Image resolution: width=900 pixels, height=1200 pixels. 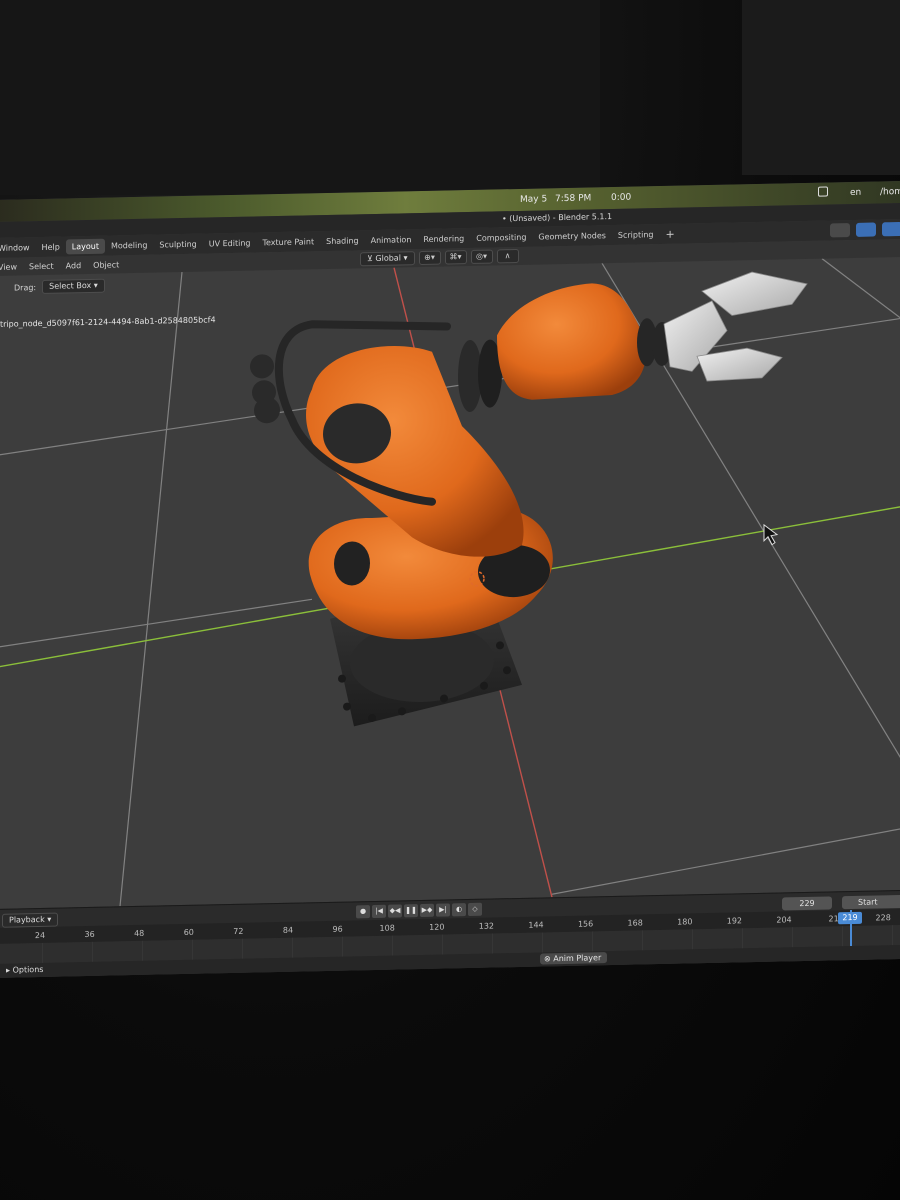 What do you see at coordinates (28, 969) in the screenshot?
I see `options-label: Options` at bounding box center [28, 969].